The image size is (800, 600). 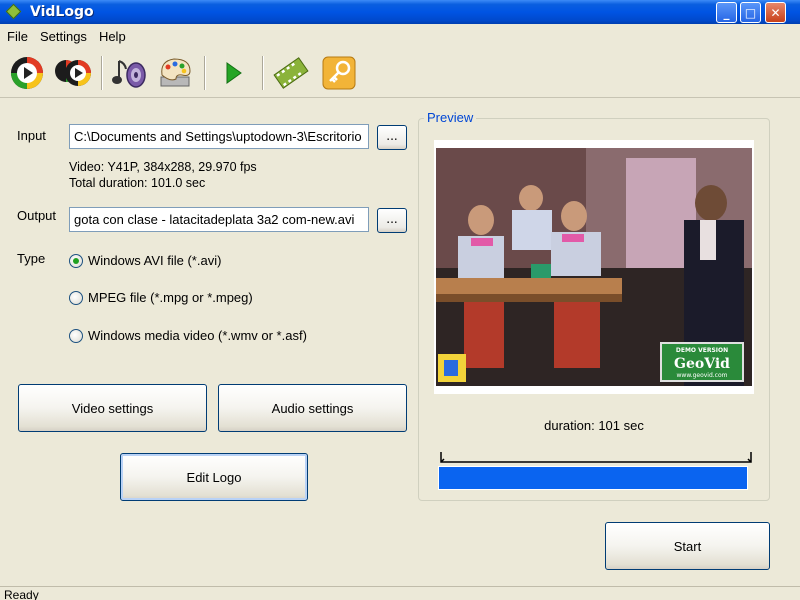 I want to click on palette-button, so click(x=175, y=73).